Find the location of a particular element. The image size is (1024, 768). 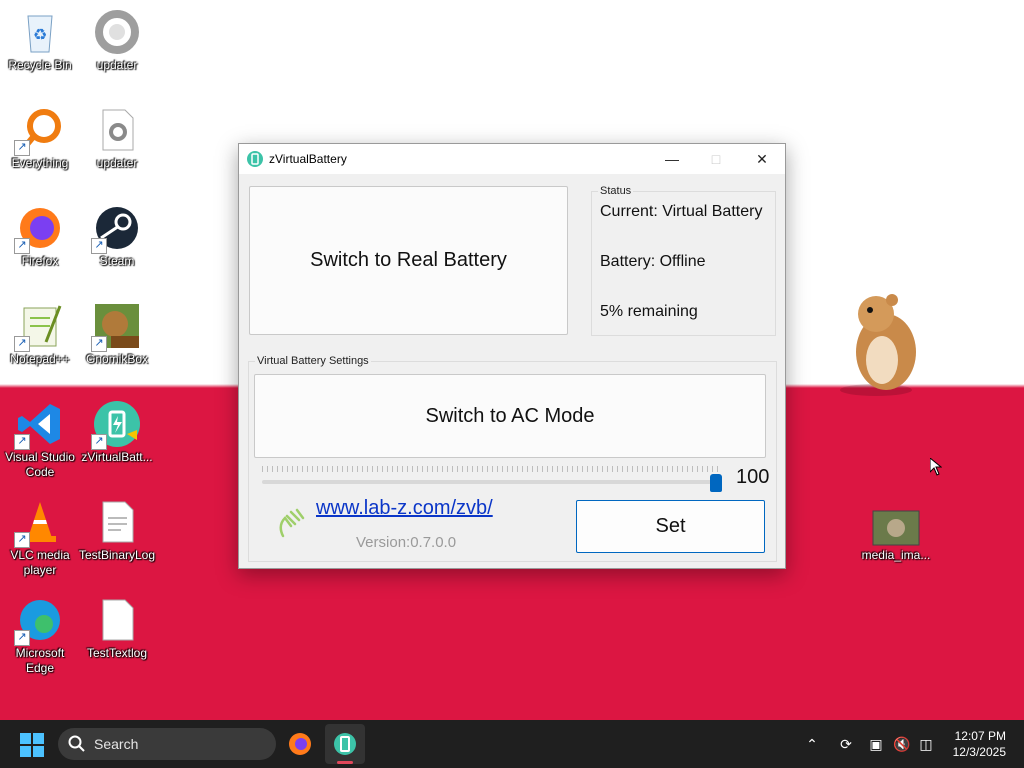

desktop-icon-label: Notepad++ is located at coordinates (40, 359).